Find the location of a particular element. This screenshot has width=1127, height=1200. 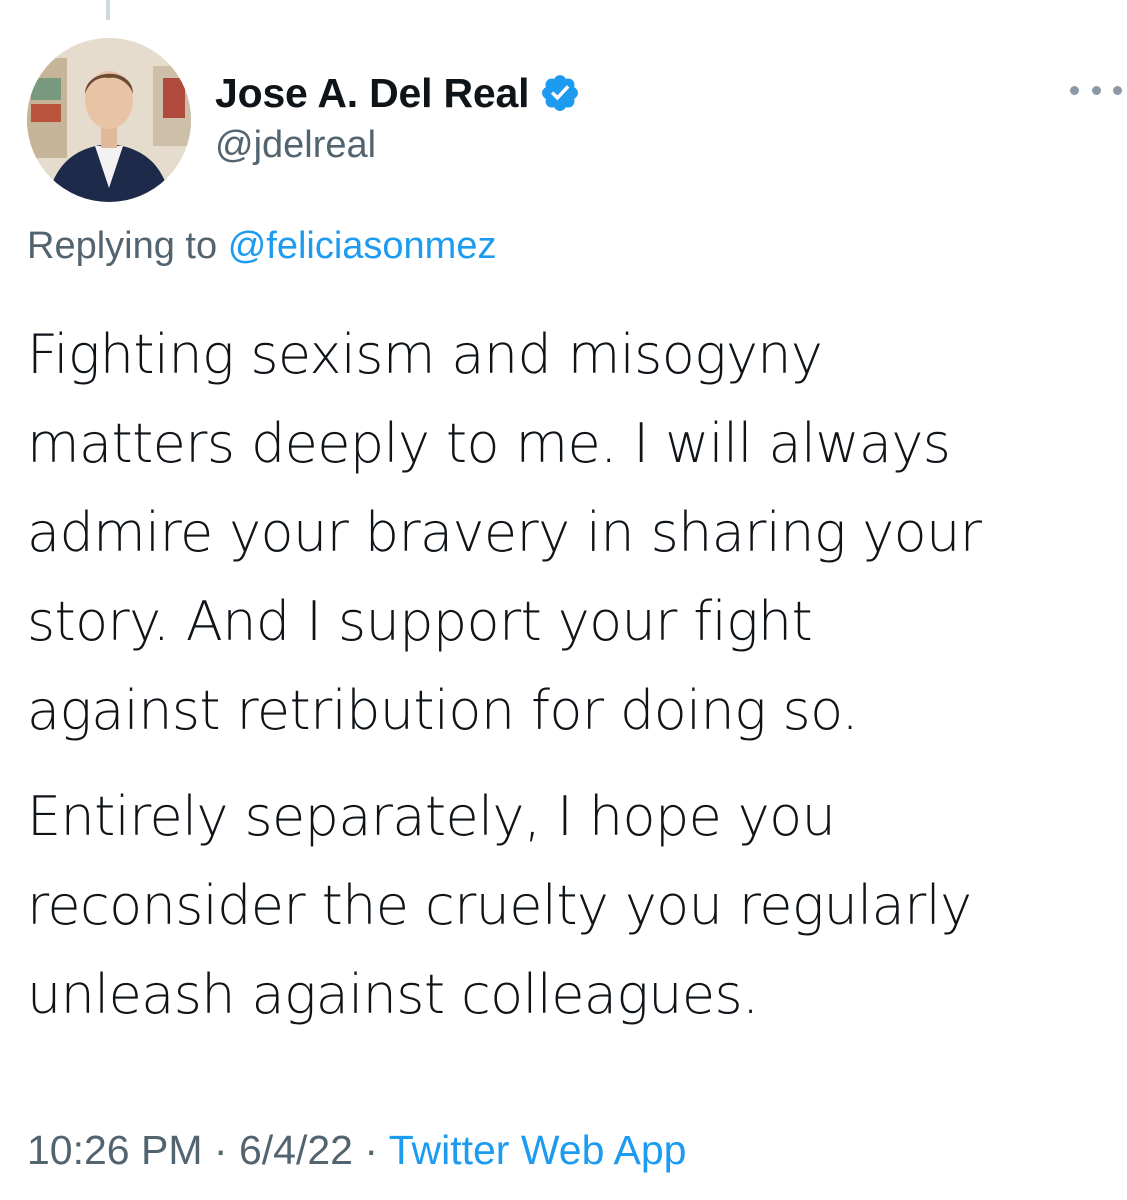

author-display-name: Jose A. Del Real is located at coordinates (372, 93).